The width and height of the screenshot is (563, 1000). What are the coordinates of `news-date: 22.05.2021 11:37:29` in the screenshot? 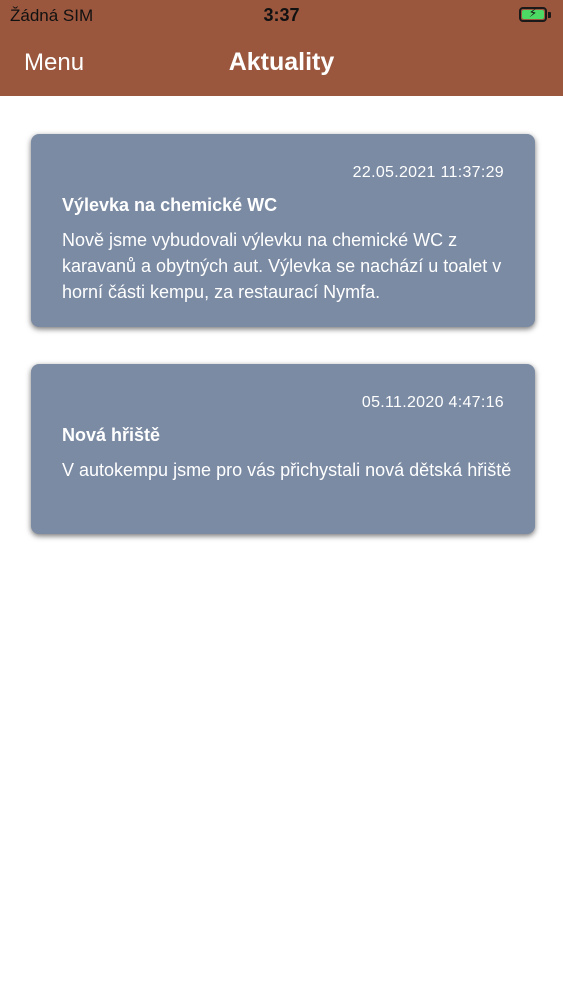 It's located at (428, 172).